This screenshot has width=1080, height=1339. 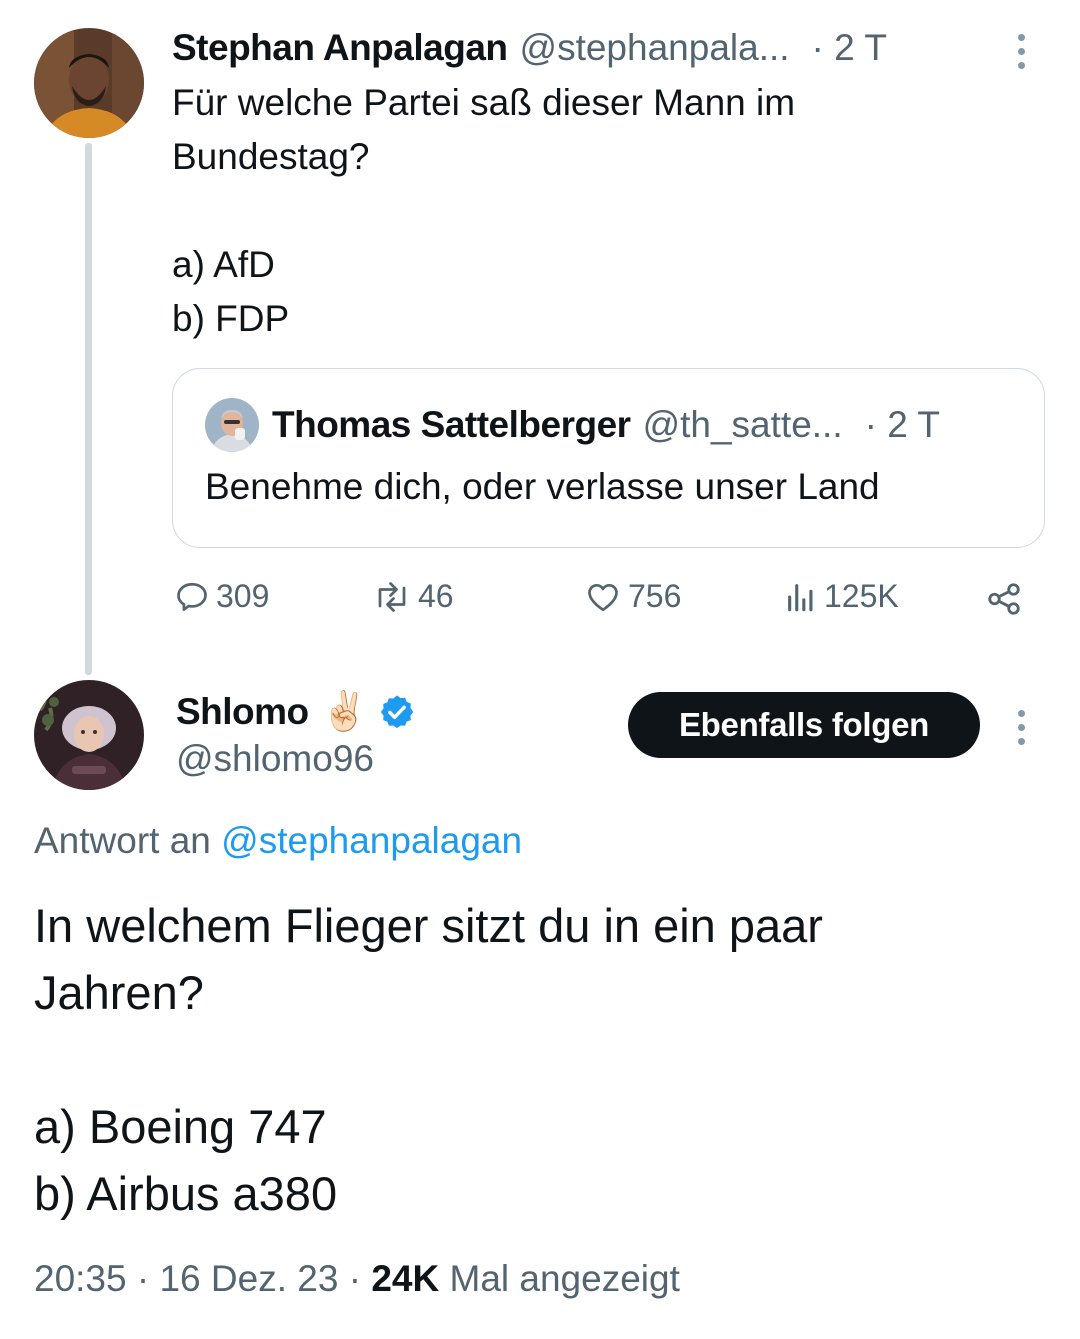 What do you see at coordinates (902, 424) in the screenshot?
I see `quote-time: · 2 T` at bounding box center [902, 424].